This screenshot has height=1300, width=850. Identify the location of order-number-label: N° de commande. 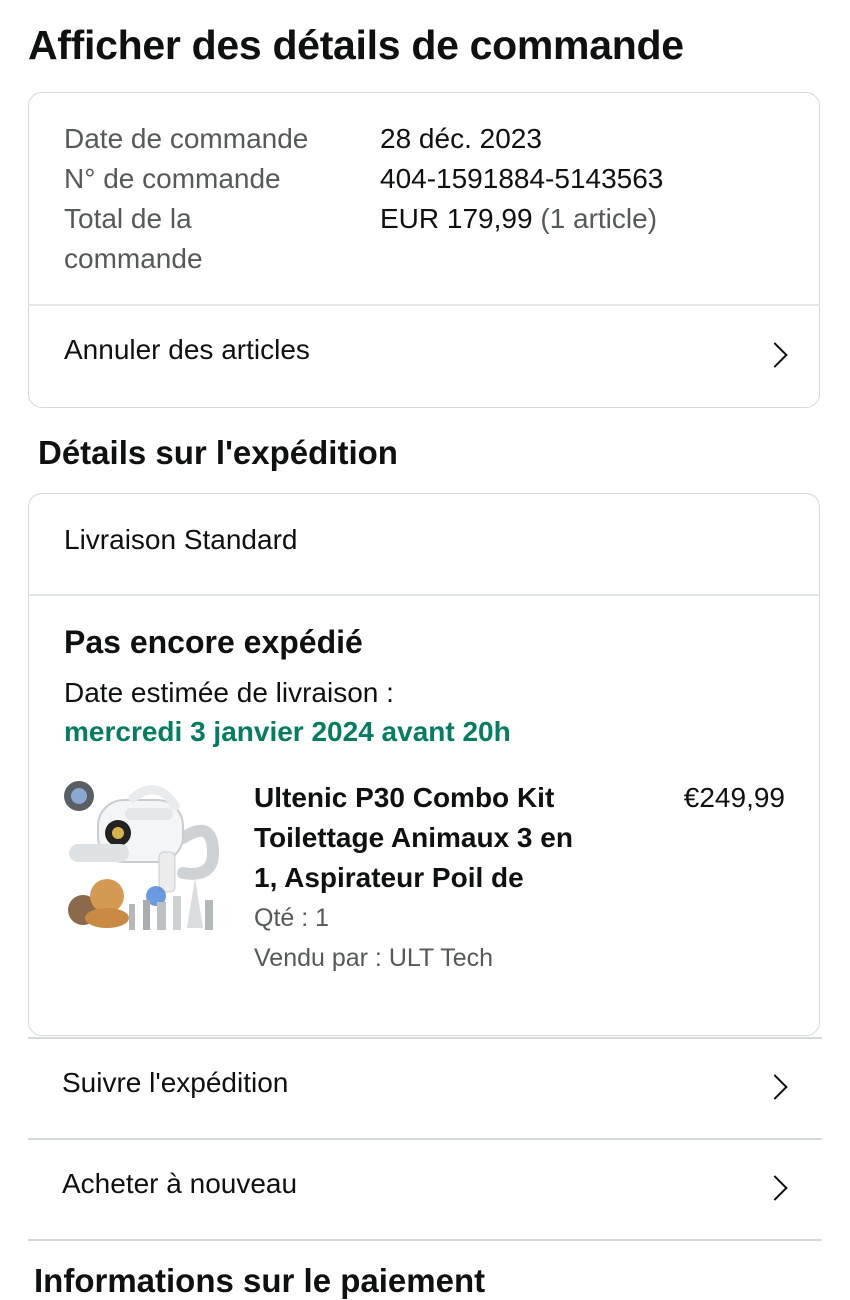
(172, 178).